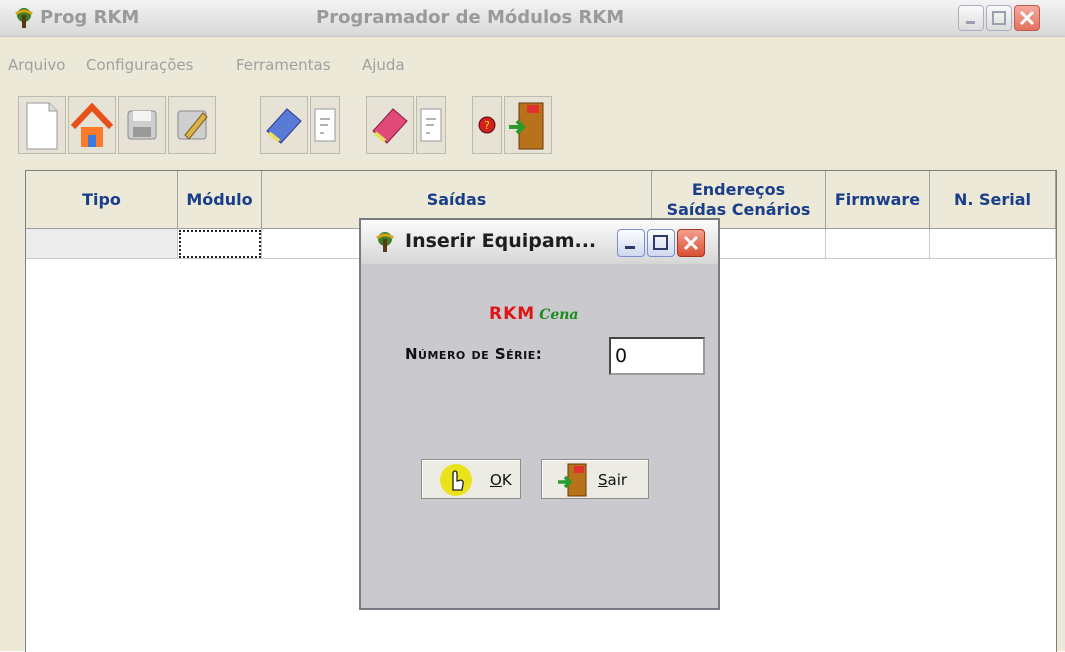 This screenshot has height=652, width=1065. I want to click on document-button, so click(325, 125).